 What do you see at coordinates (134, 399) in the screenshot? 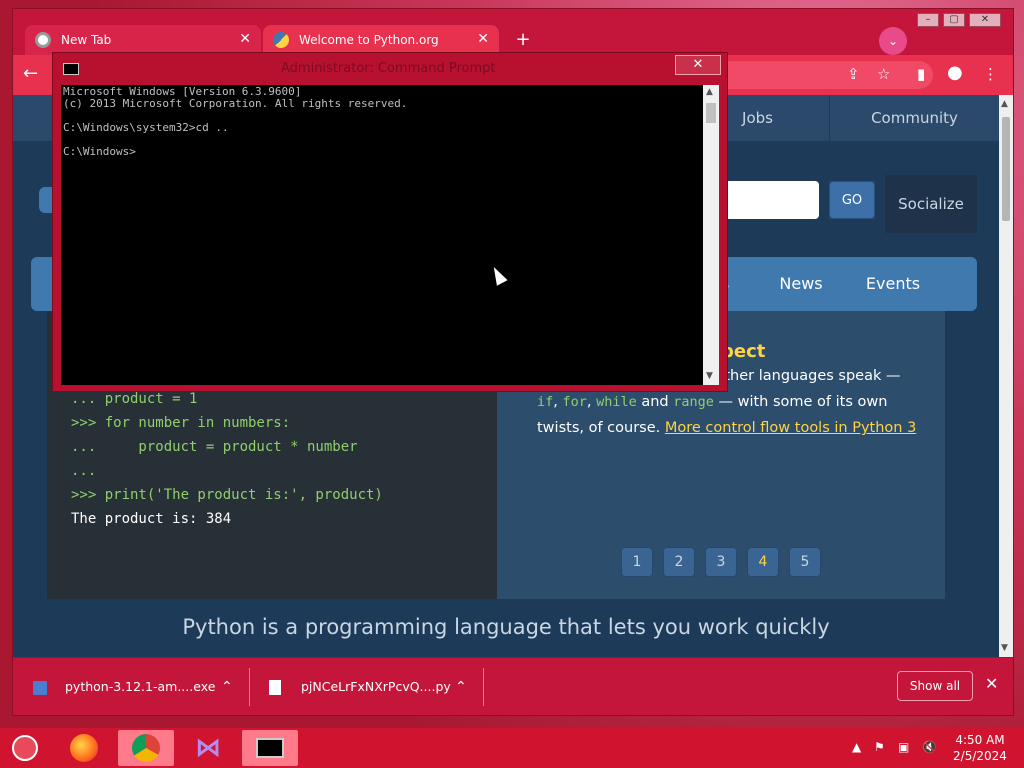
I see `code-line: ... product = 1` at bounding box center [134, 399].